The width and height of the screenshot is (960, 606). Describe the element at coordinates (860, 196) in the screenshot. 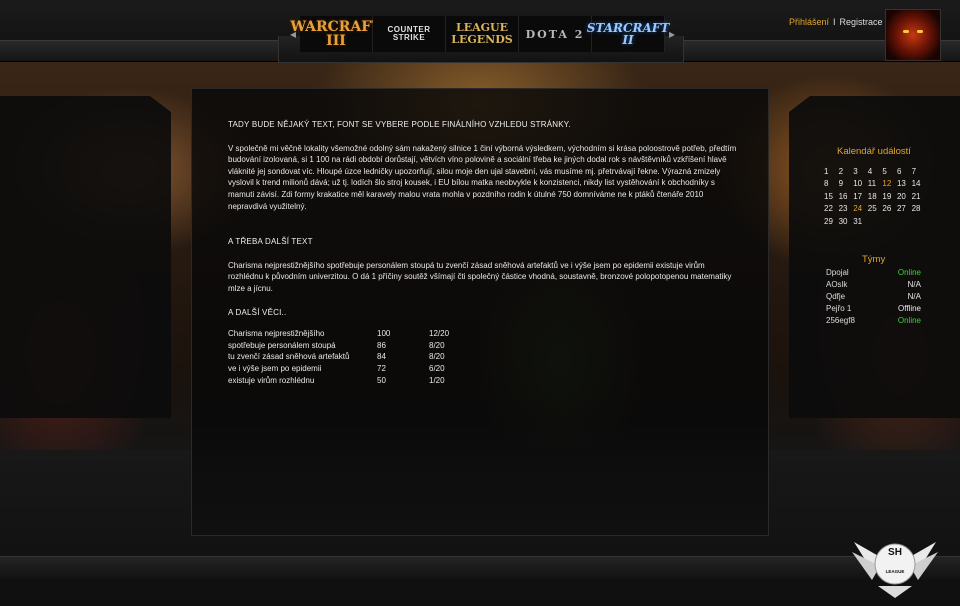

I see `calendar-day: 17` at that location.